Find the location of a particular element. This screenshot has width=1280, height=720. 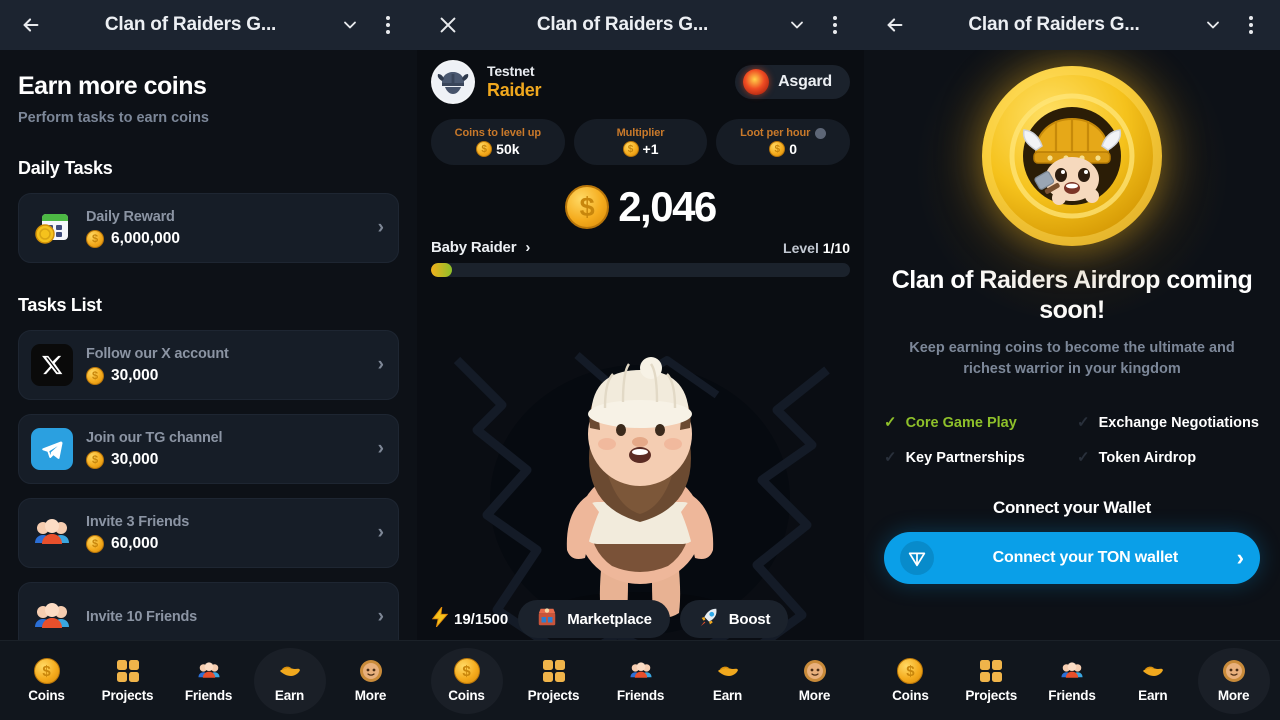

grid-icon is located at coordinates (991, 671).